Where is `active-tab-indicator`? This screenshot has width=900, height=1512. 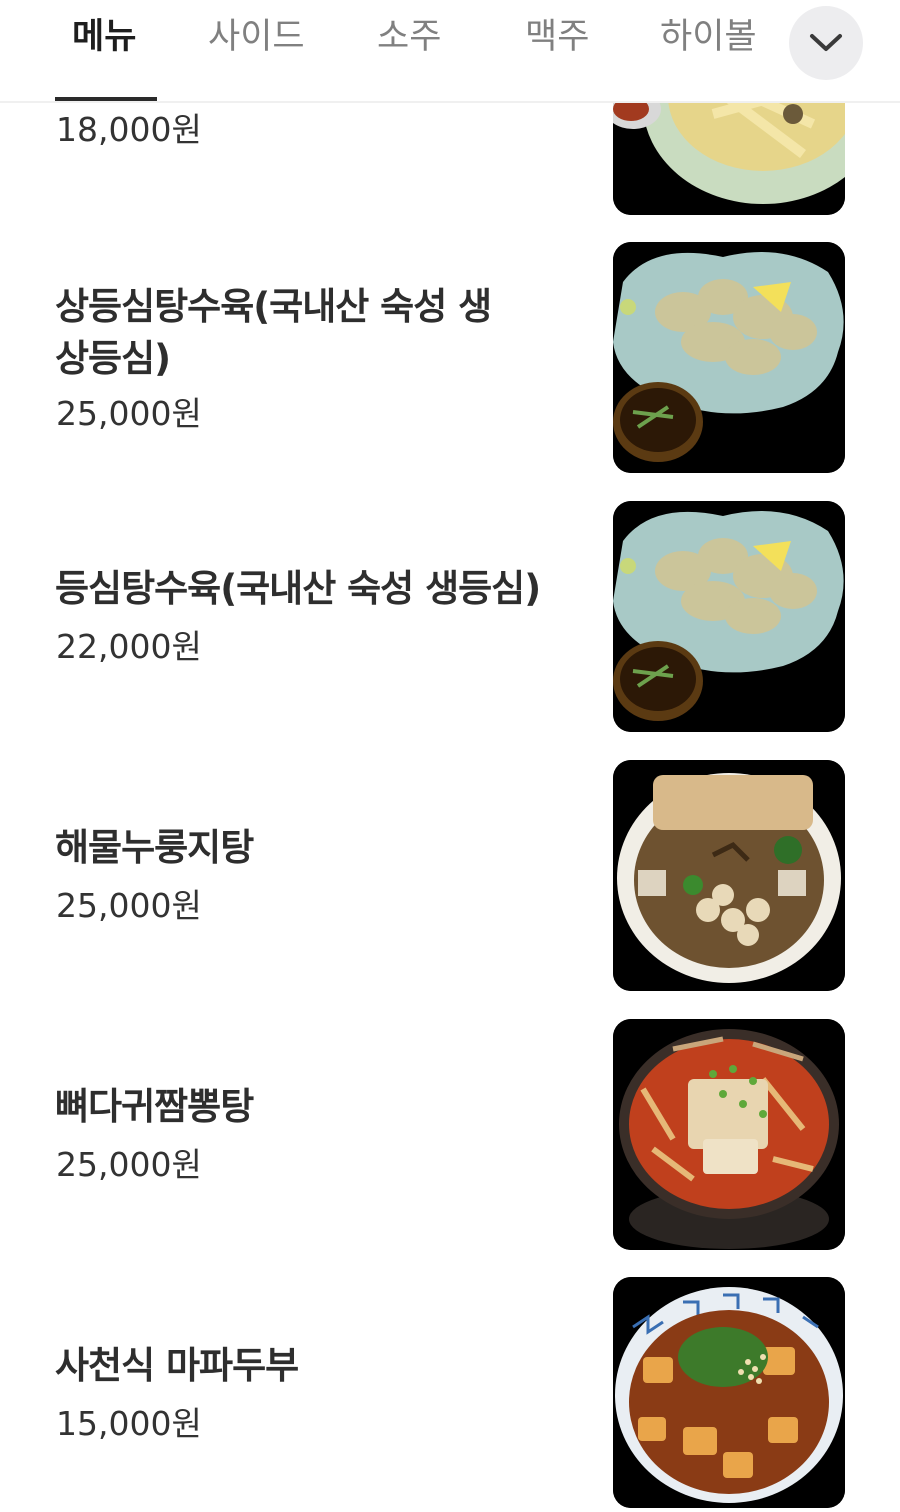
active-tab-indicator is located at coordinates (106, 99).